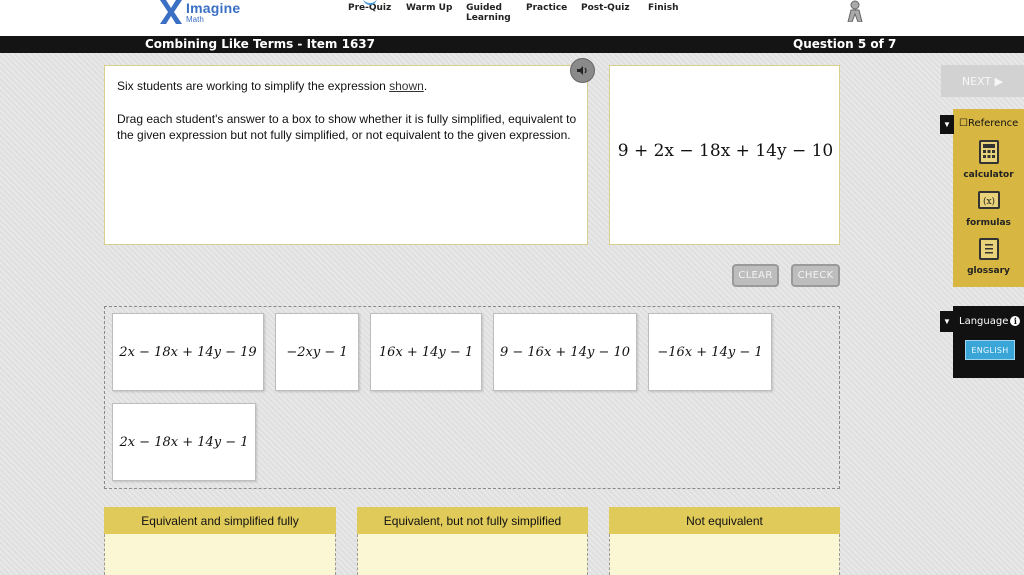  I want to click on glossary-icon, so click(989, 249).